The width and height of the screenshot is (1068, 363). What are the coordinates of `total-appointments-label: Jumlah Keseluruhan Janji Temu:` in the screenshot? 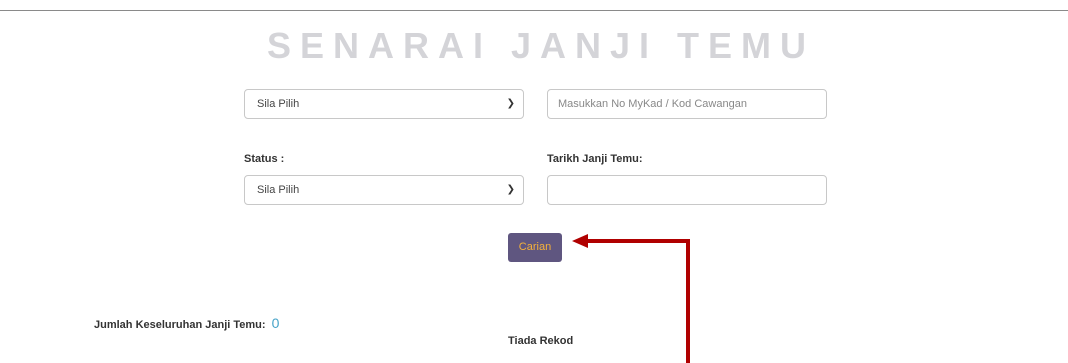 It's located at (180, 325).